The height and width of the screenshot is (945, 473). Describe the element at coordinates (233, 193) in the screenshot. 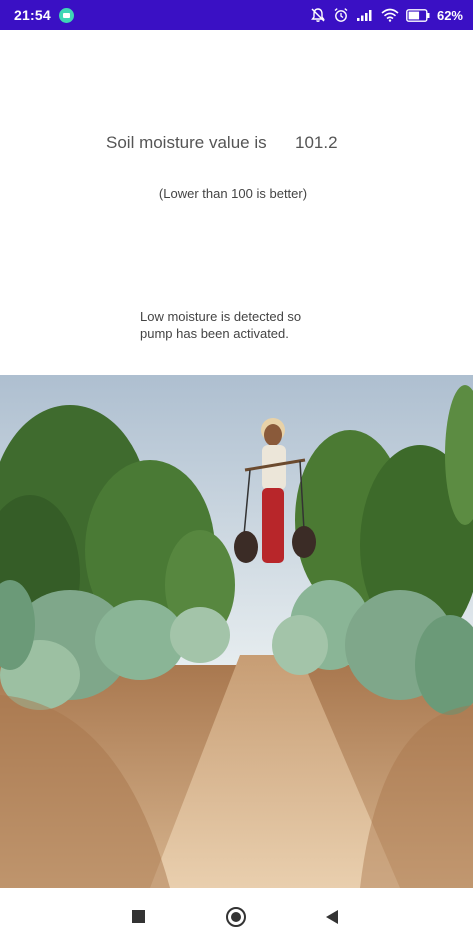

I see `moisture-hint: (Lower than 100 is better)` at that location.